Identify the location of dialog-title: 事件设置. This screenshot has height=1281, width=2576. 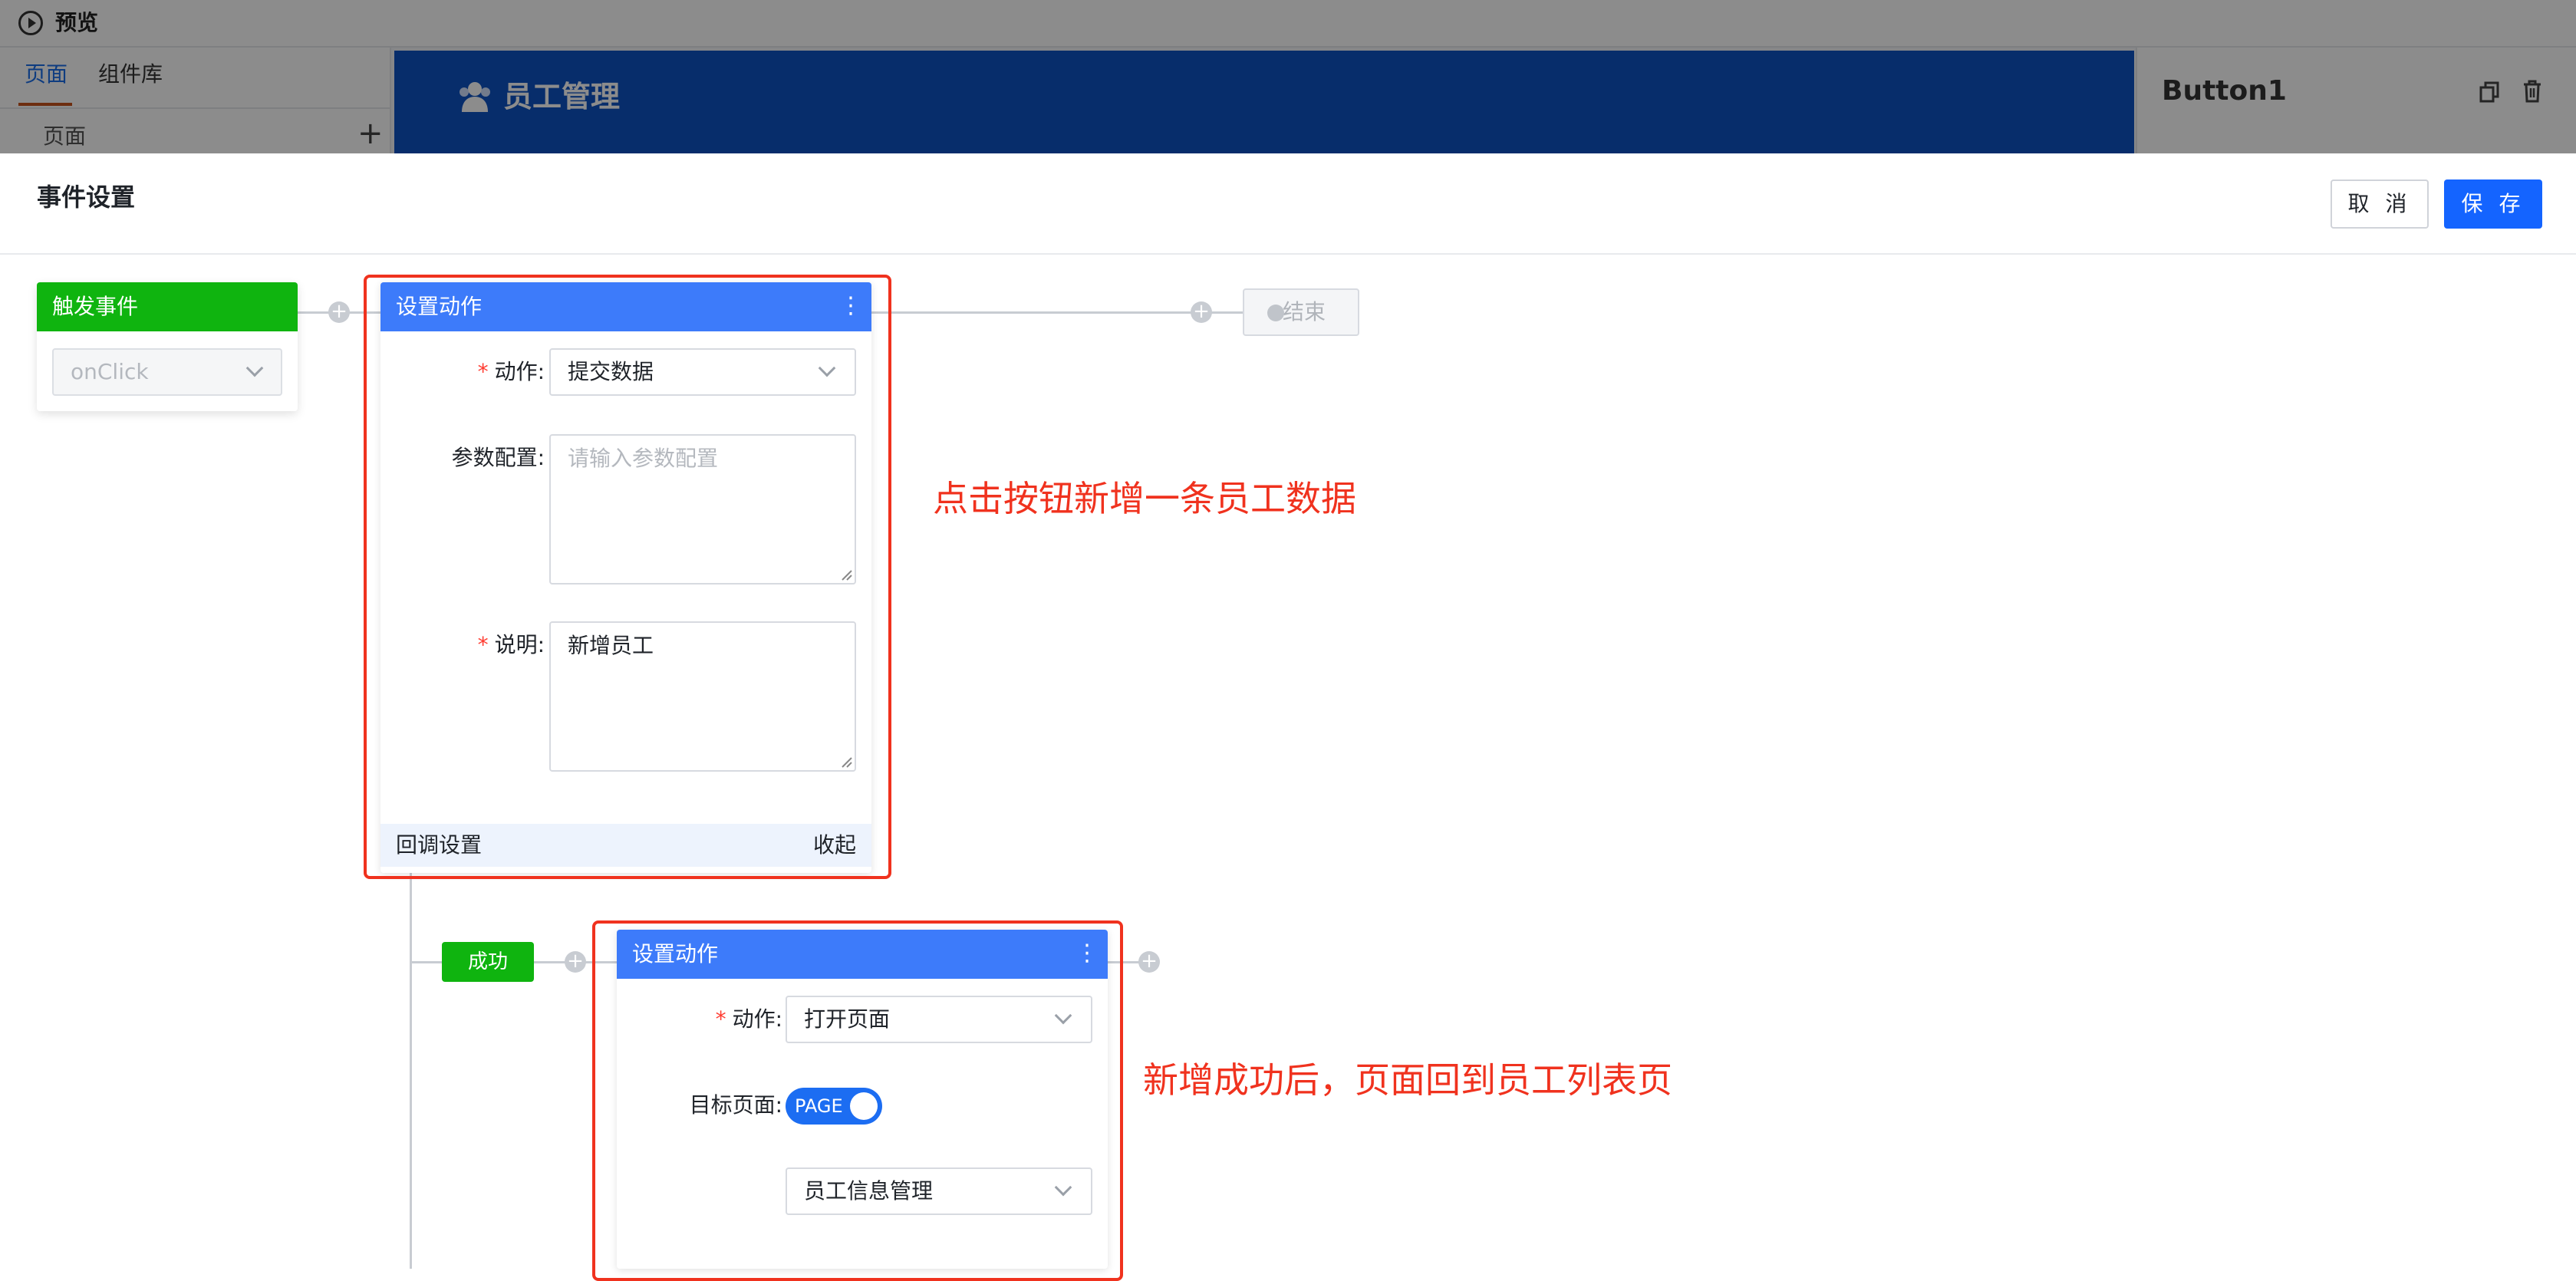
(86, 197).